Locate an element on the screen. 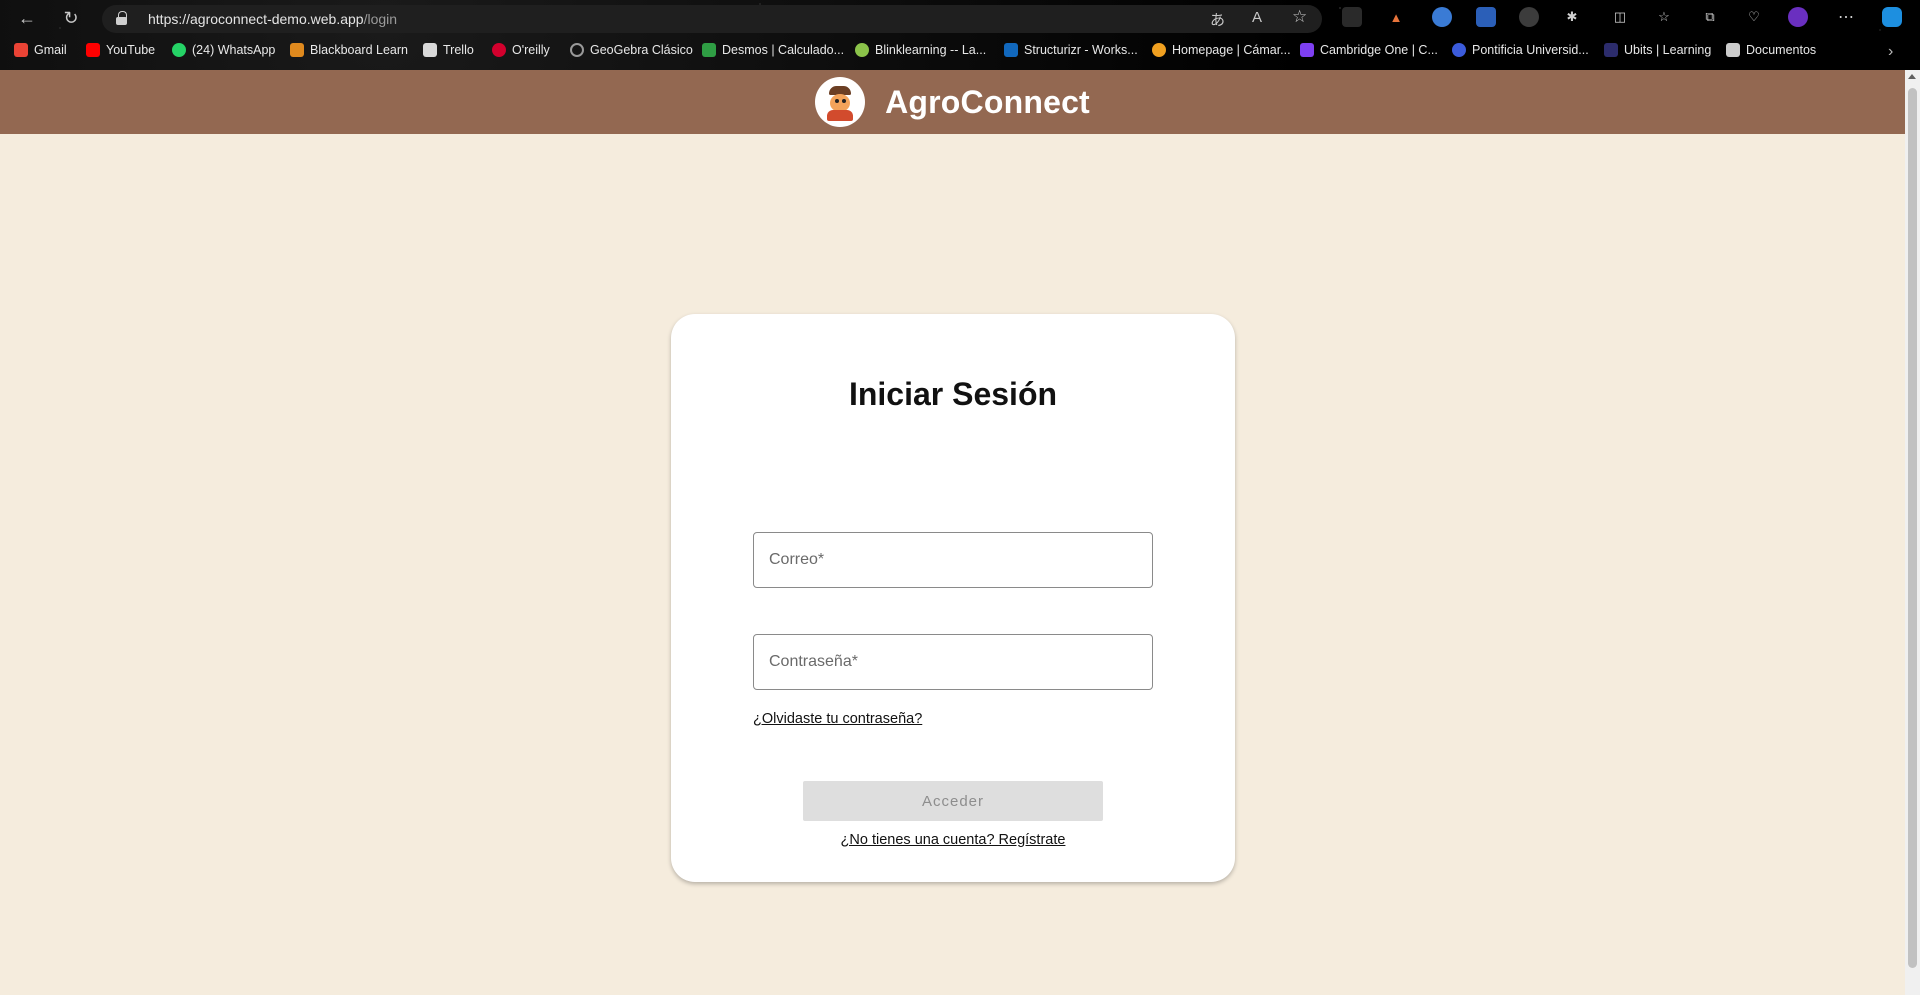  bookmark-blackboard: Blackboard Learn is located at coordinates (349, 50).